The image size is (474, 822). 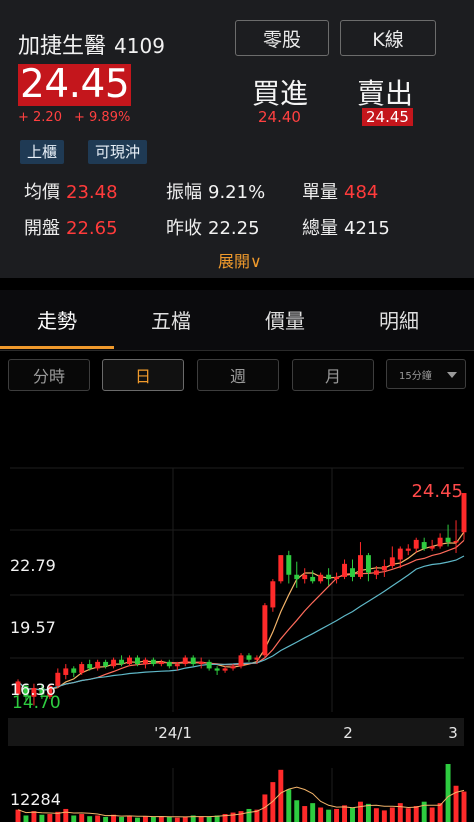 What do you see at coordinates (387, 117) in the screenshot?
I see `sell-price: 24.45` at bounding box center [387, 117].